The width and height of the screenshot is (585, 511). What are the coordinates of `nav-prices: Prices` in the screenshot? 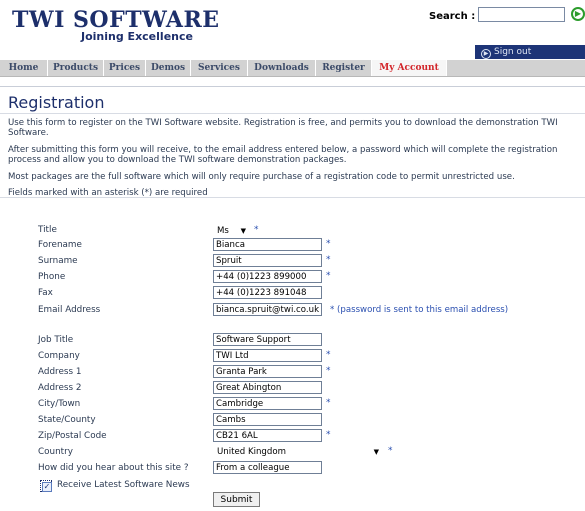 It's located at (125, 68).